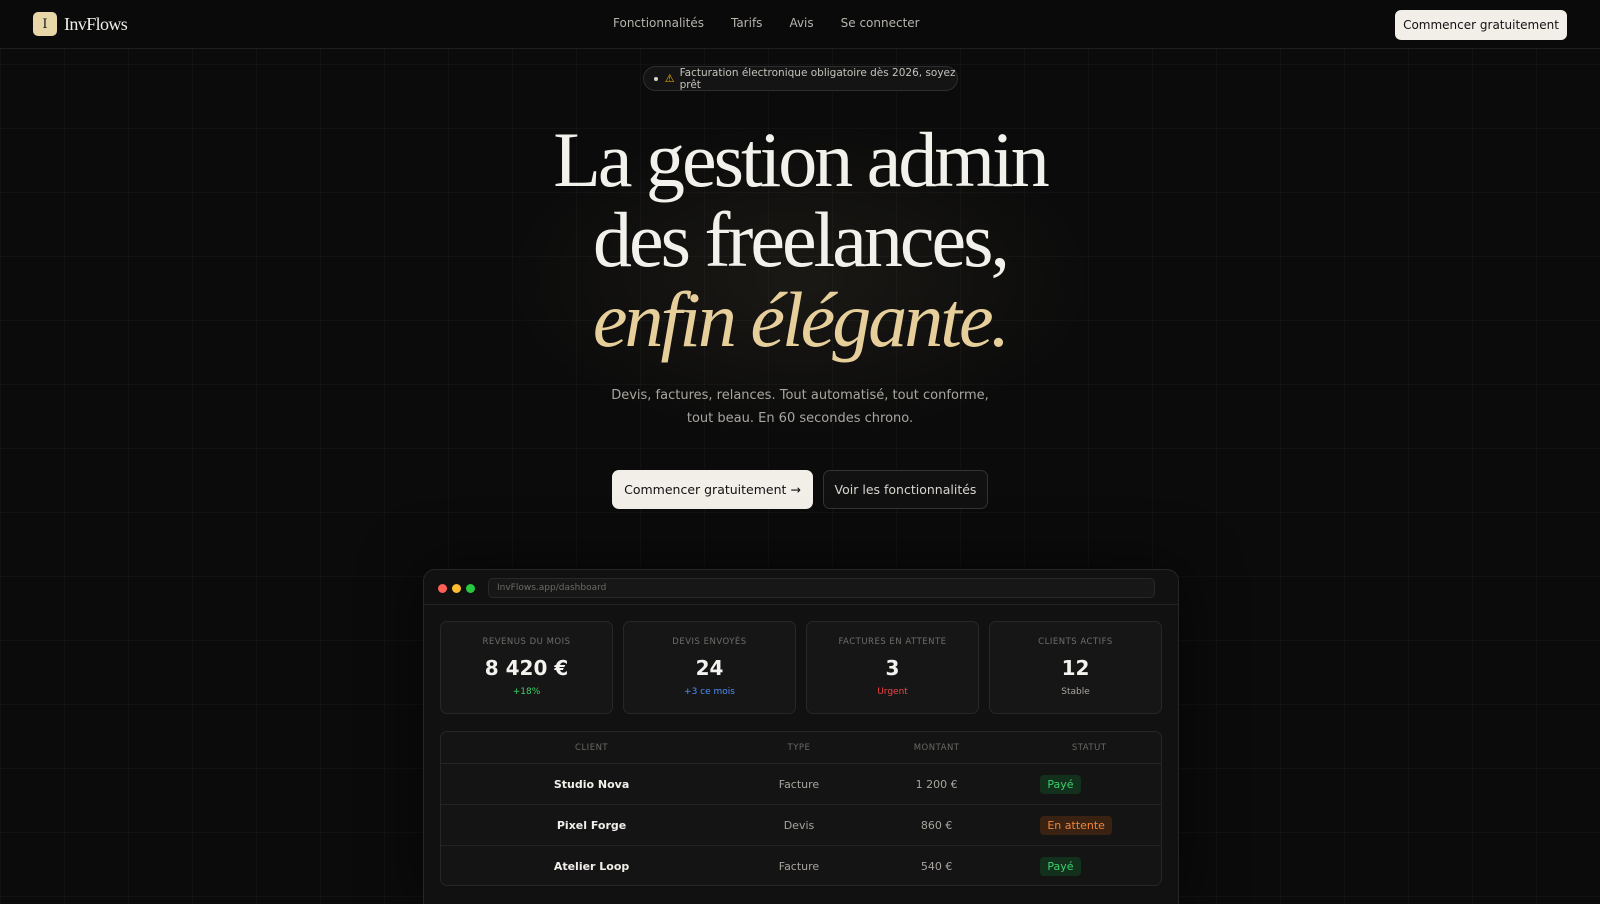  Describe the element at coordinates (709, 642) in the screenshot. I see `stat-label: DEVIS ENVOYÉS` at that location.